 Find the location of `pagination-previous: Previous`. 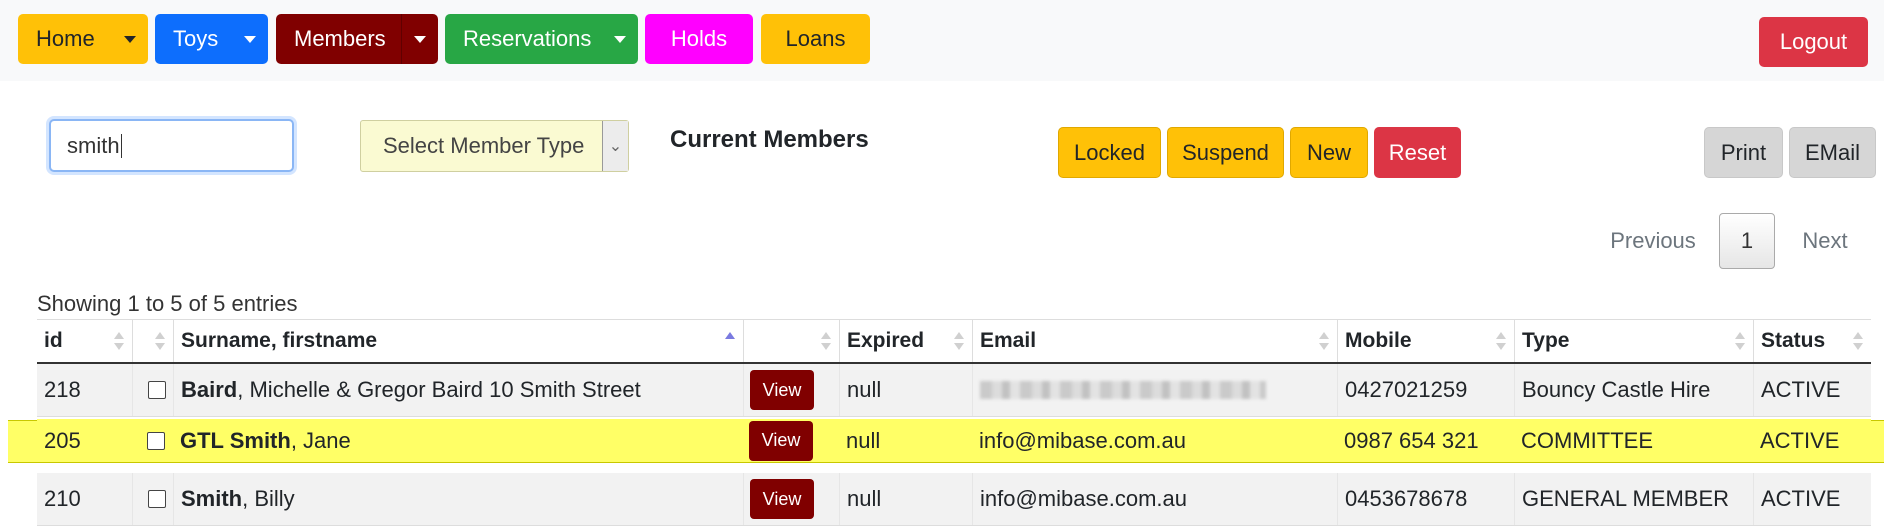

pagination-previous: Previous is located at coordinates (1653, 241).